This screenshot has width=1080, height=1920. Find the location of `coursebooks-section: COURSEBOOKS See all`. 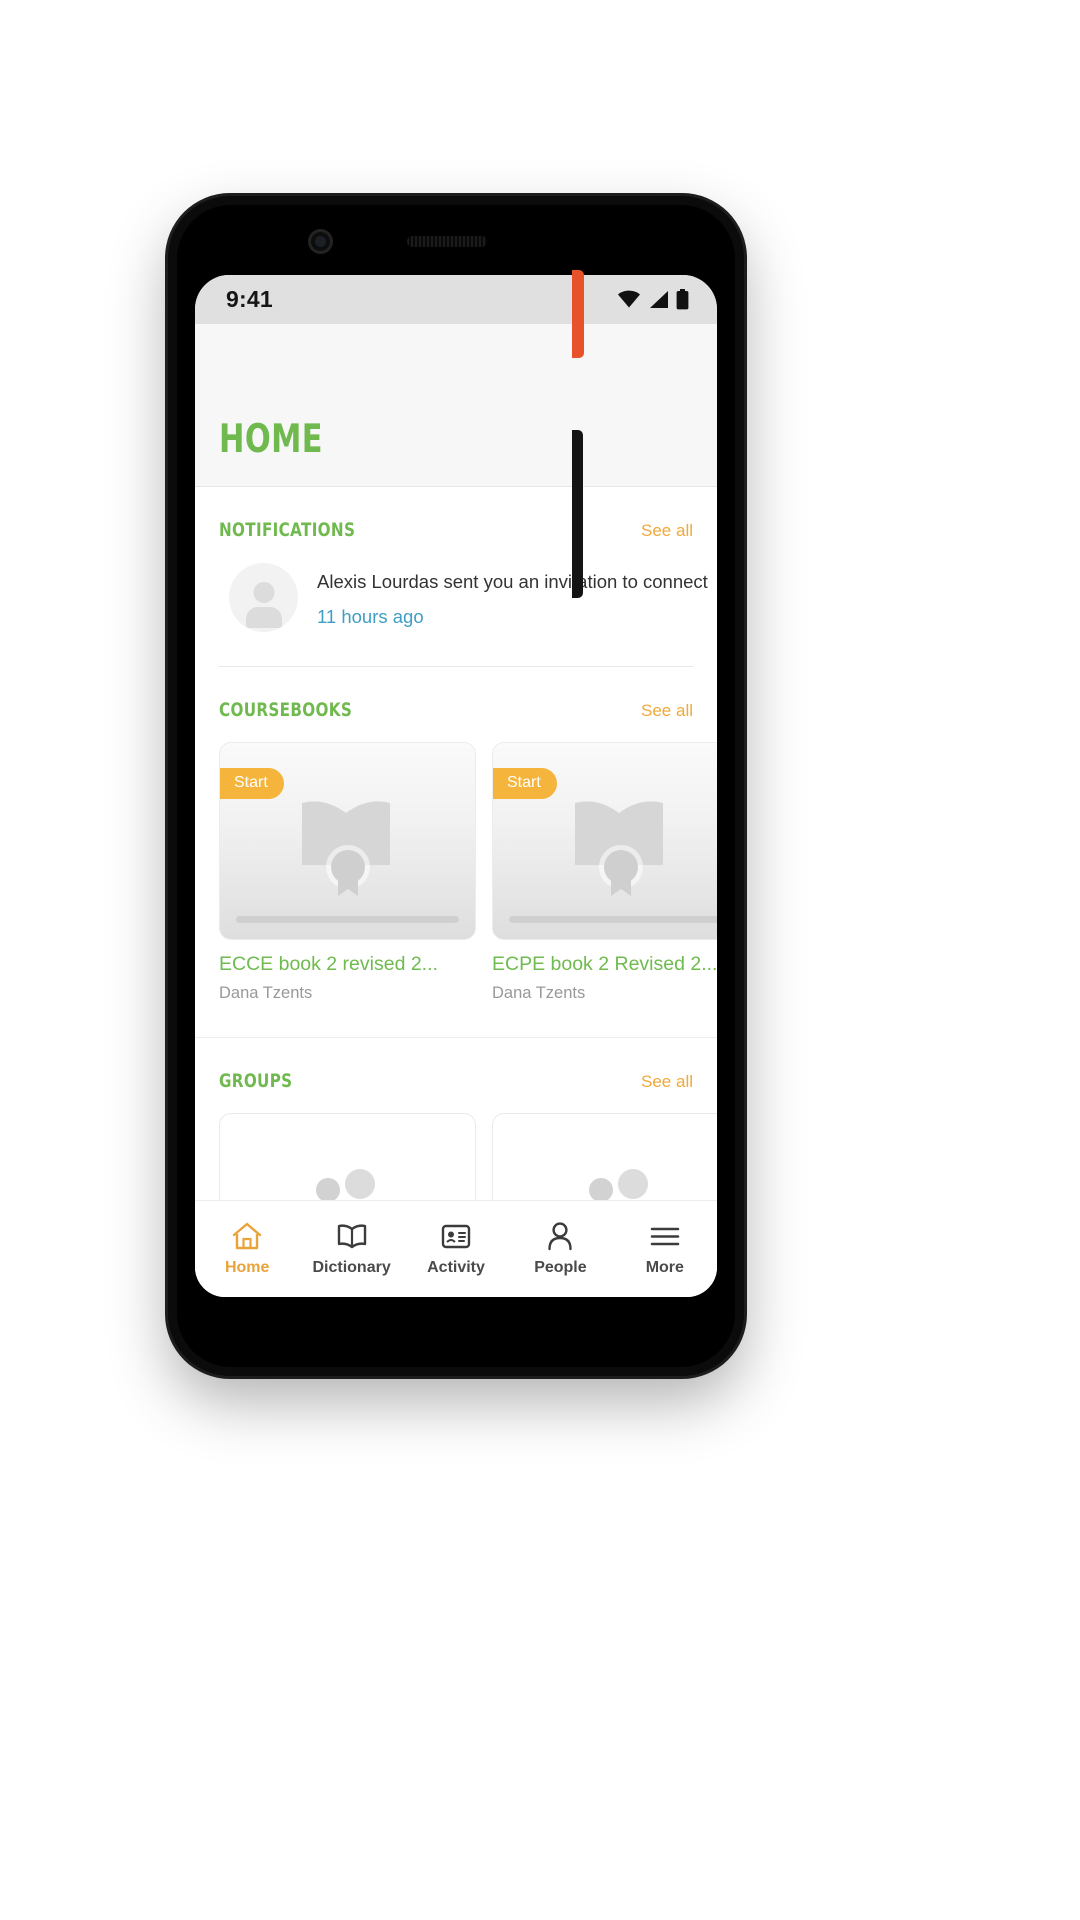

coursebooks-section: COURSEBOOKS See all is located at coordinates (456, 697).